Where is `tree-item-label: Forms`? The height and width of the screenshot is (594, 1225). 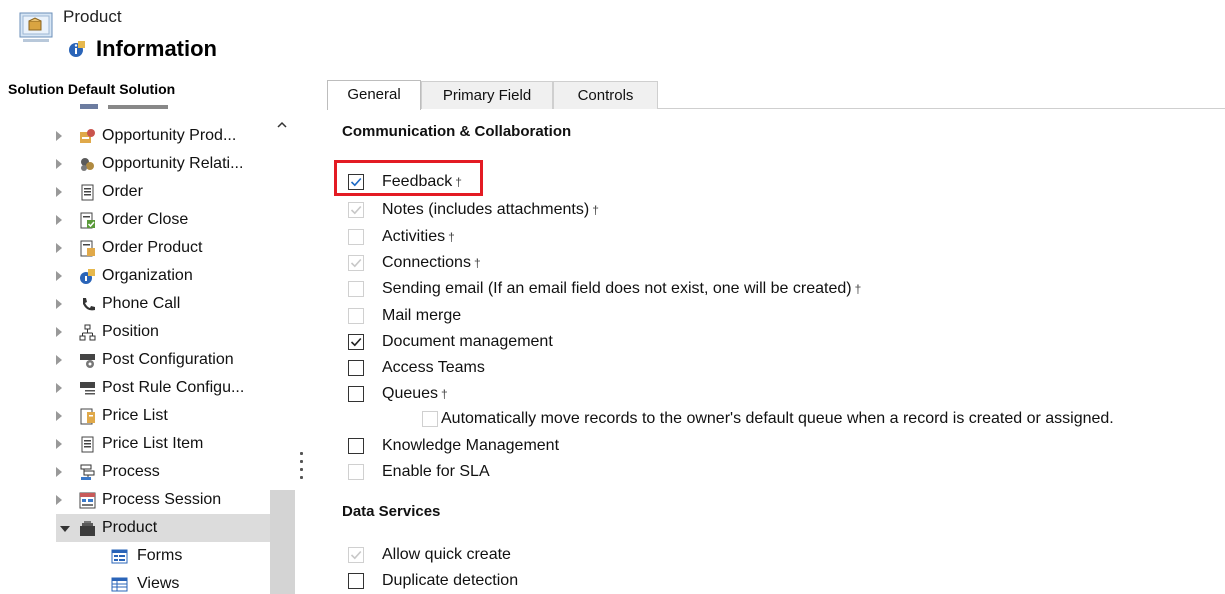
tree-item-label: Forms is located at coordinates (160, 555).